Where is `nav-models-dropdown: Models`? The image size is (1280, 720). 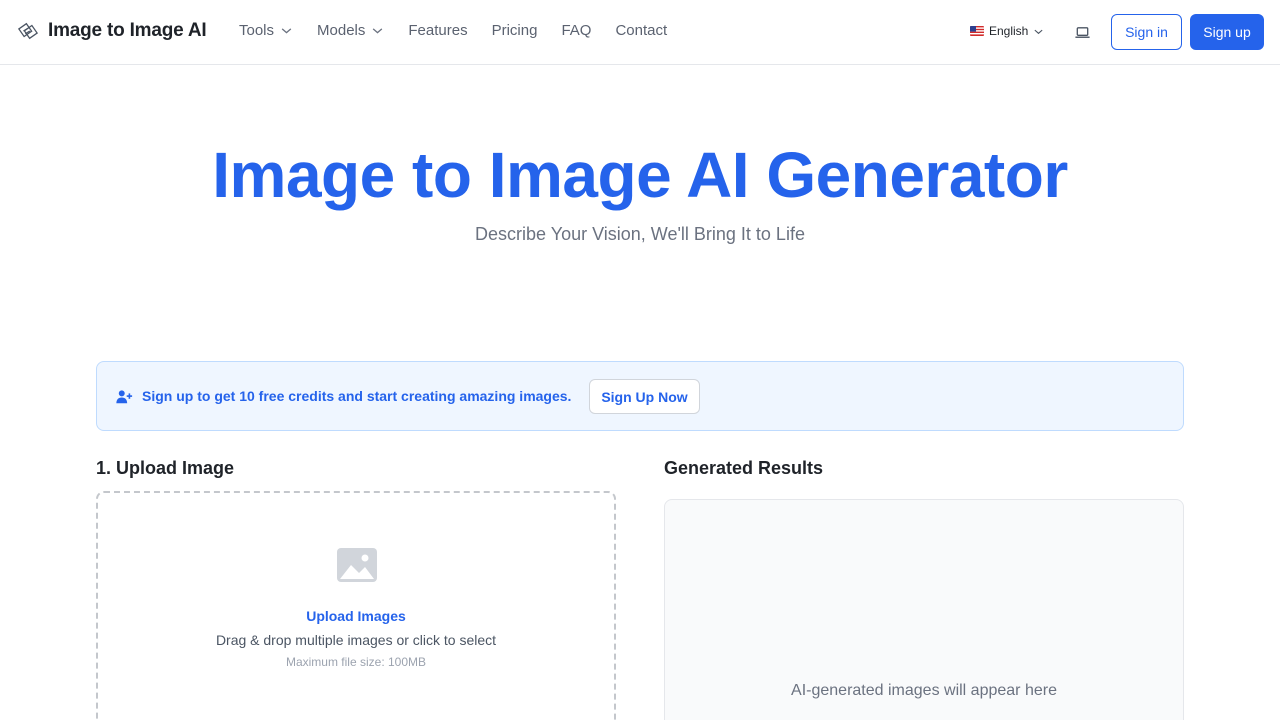 nav-models-dropdown: Models is located at coordinates (350, 30).